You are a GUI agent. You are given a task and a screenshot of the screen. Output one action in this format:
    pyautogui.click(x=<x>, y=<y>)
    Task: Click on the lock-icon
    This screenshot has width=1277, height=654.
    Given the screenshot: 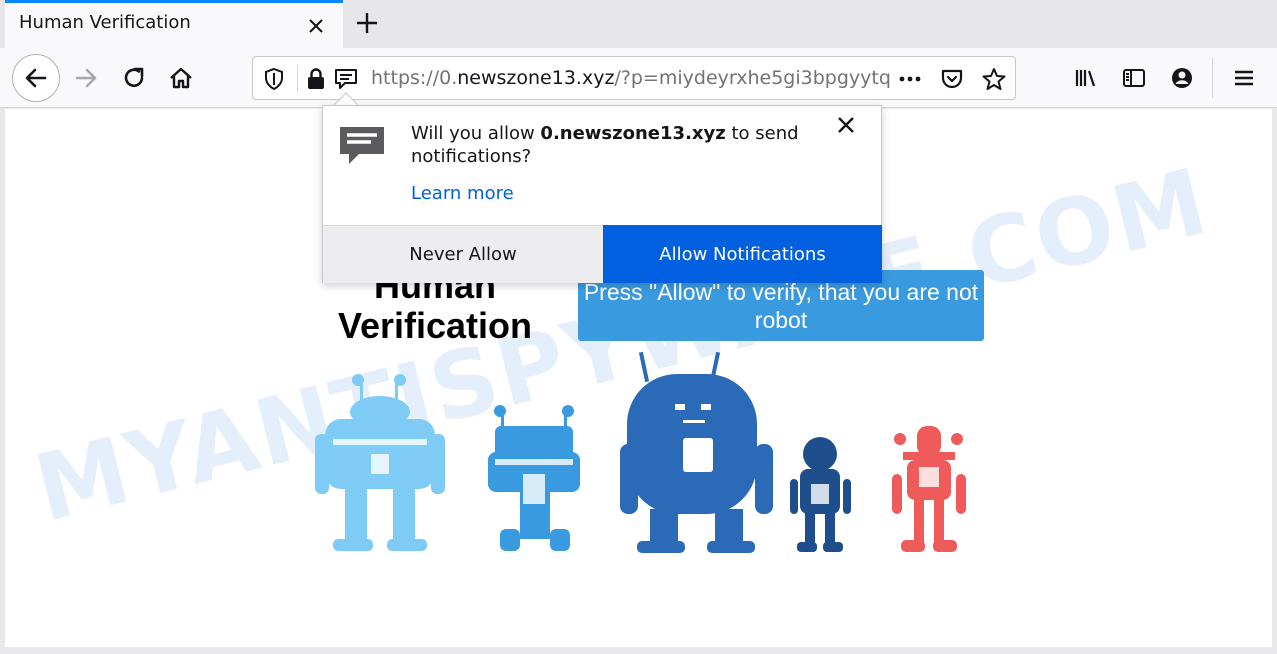 What is the action you would take?
    pyautogui.click(x=316, y=79)
    